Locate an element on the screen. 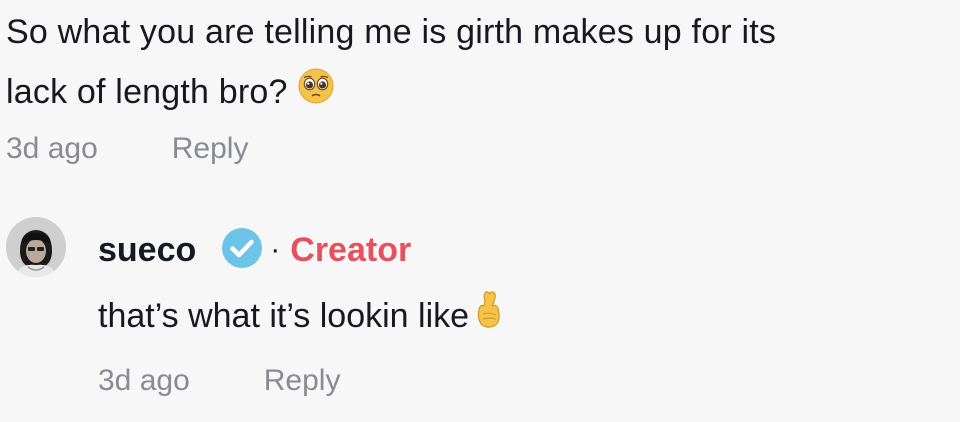 The image size is (960, 422). parent-comment-time: 3d ago is located at coordinates (52, 148).